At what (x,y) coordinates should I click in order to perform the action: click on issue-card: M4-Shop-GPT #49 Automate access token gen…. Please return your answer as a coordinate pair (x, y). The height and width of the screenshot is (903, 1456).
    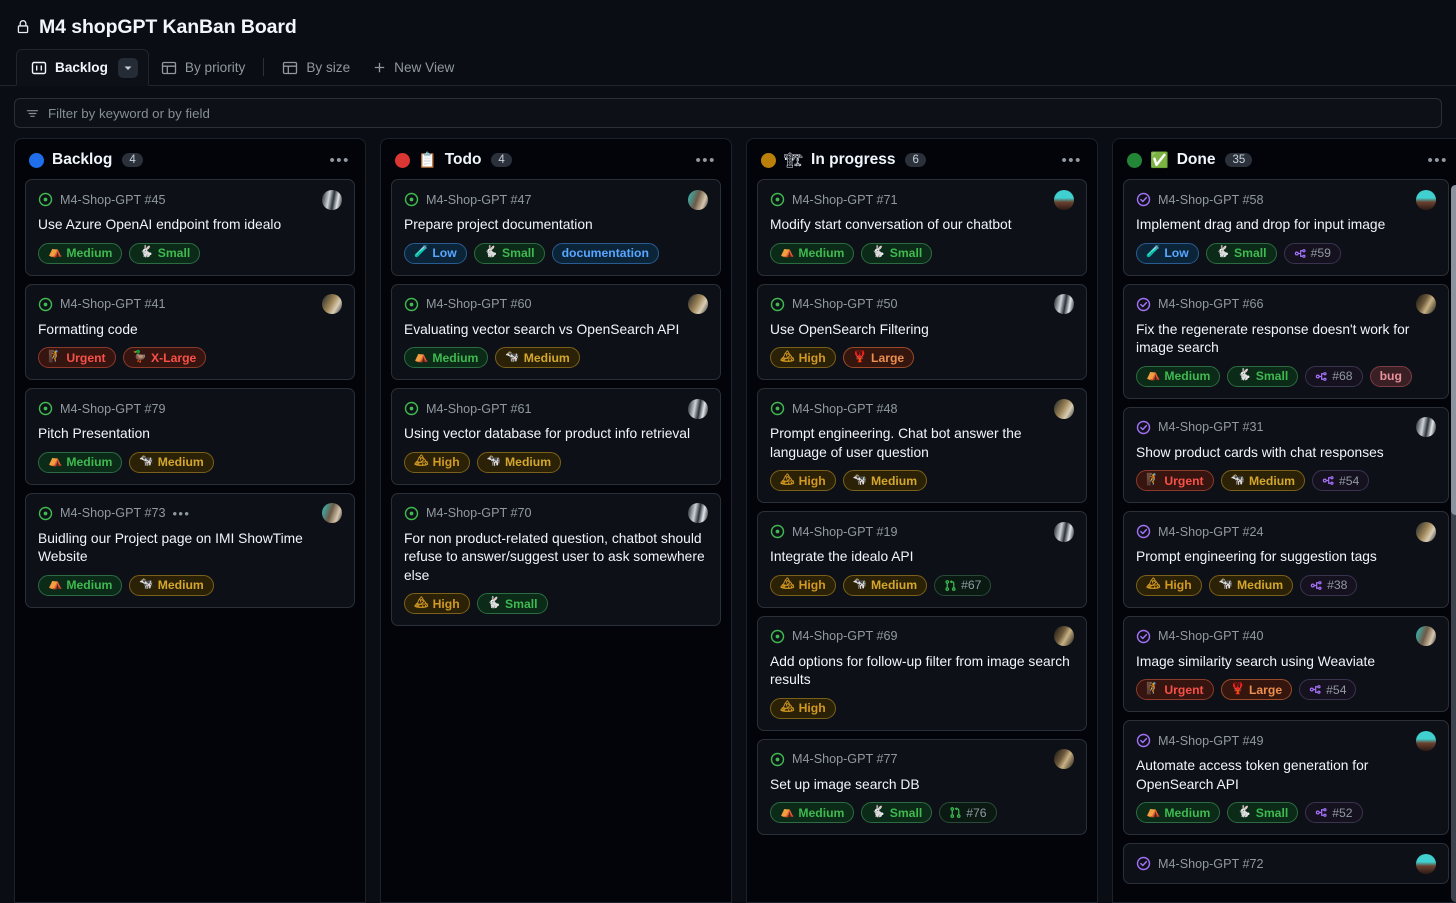
    Looking at the image, I should click on (1286, 777).